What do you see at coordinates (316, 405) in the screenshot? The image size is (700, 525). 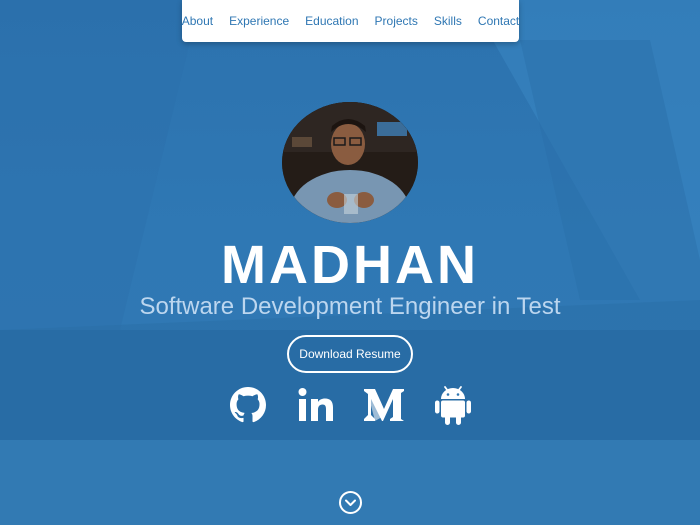 I see `linkedin-icon` at bounding box center [316, 405].